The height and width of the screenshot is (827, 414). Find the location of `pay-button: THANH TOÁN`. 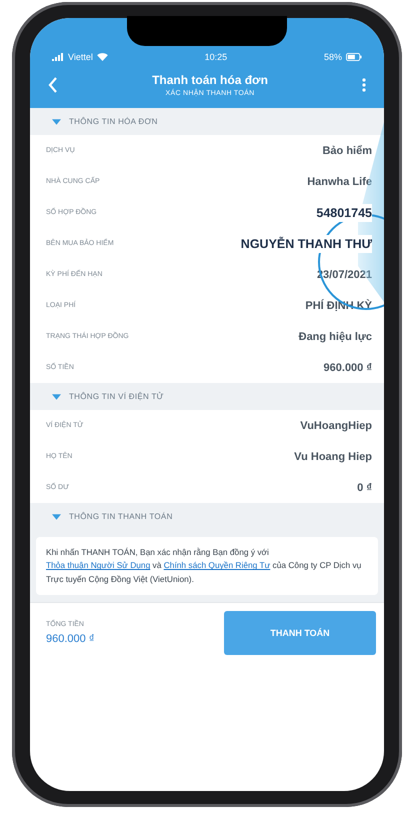

pay-button: THANH TOÁN is located at coordinates (300, 633).